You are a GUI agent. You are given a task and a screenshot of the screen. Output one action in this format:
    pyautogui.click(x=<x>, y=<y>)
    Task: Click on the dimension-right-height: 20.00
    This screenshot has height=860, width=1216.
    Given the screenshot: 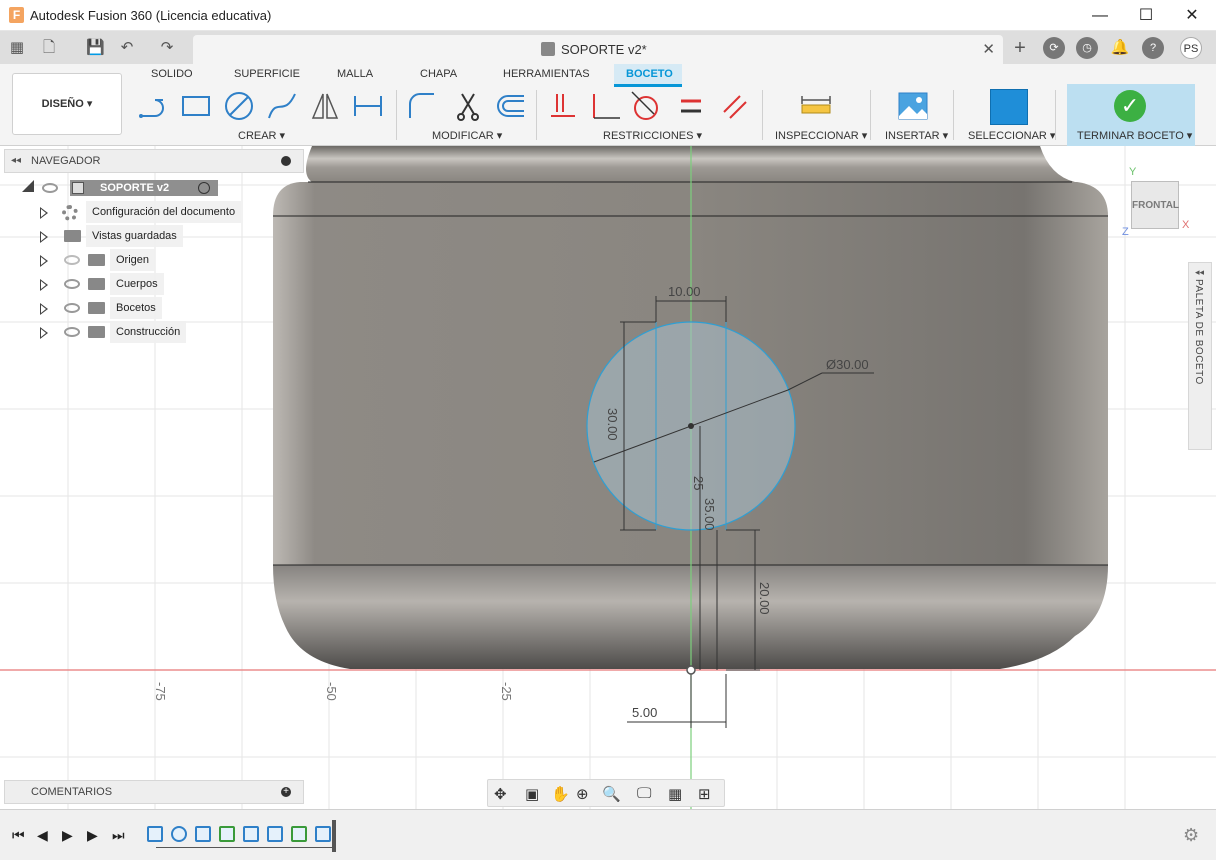 What is the action you would take?
    pyautogui.click(x=764, y=598)
    